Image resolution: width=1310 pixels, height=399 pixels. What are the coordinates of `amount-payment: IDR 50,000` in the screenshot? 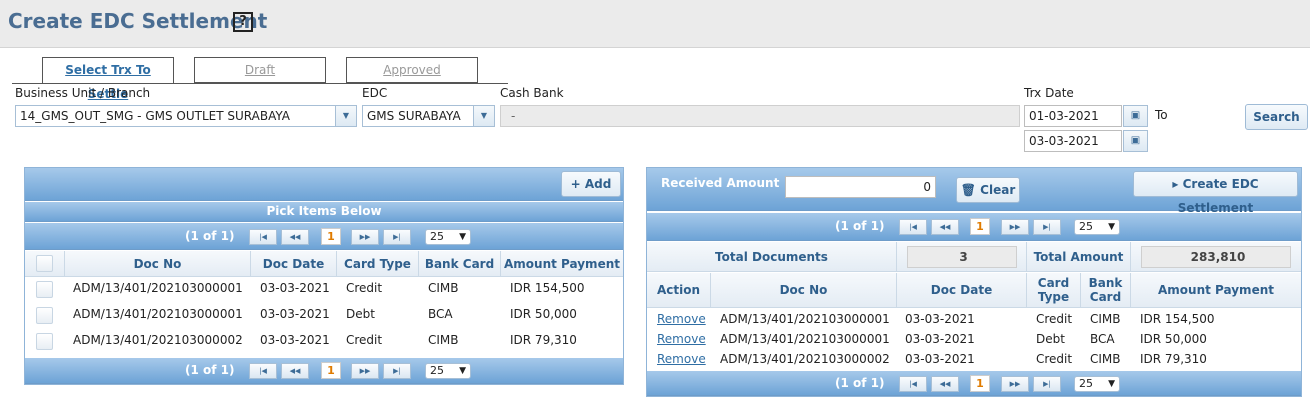 It's located at (543, 314).